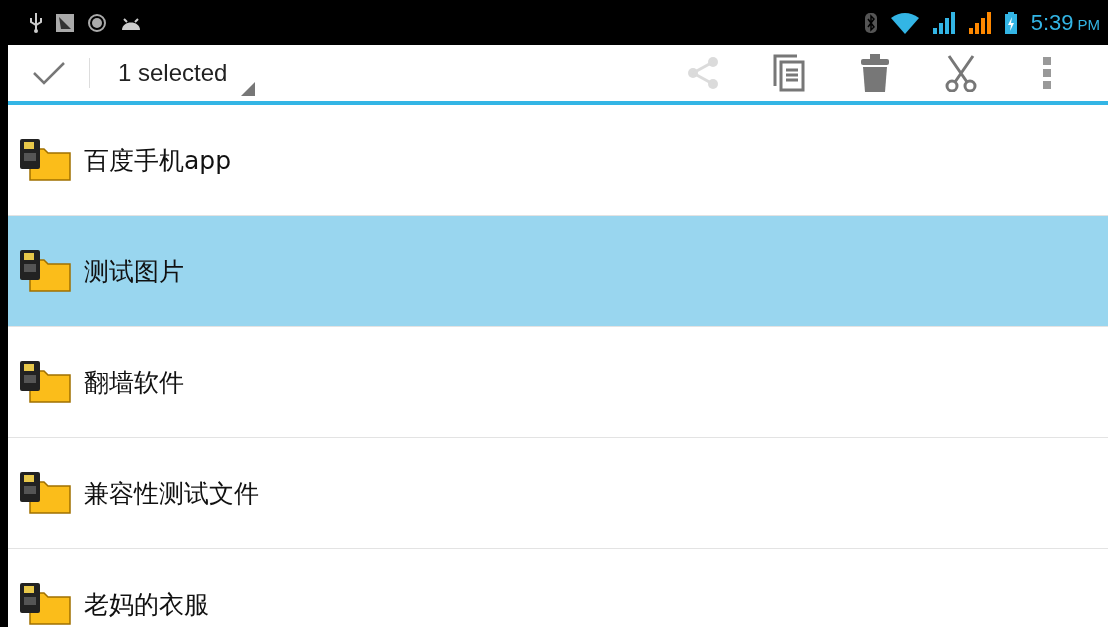 The width and height of the screenshot is (1108, 627). Describe the element at coordinates (146, 604) in the screenshot. I see `folder-name: 老妈的衣服` at that location.